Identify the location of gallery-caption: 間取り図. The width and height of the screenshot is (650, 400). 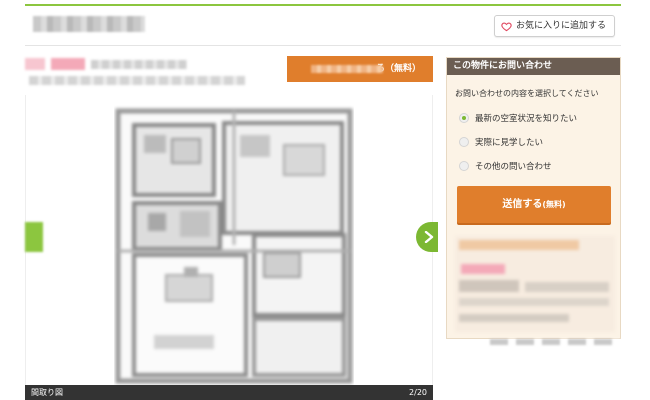
(47, 392).